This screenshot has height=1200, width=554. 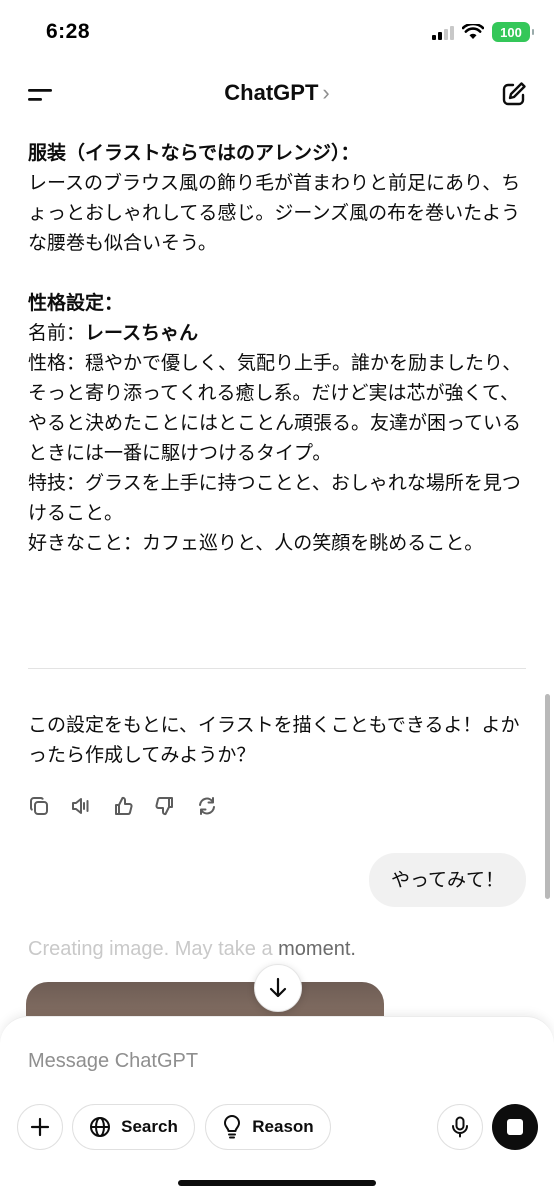 I want to click on message-actions, so click(x=123, y=806).